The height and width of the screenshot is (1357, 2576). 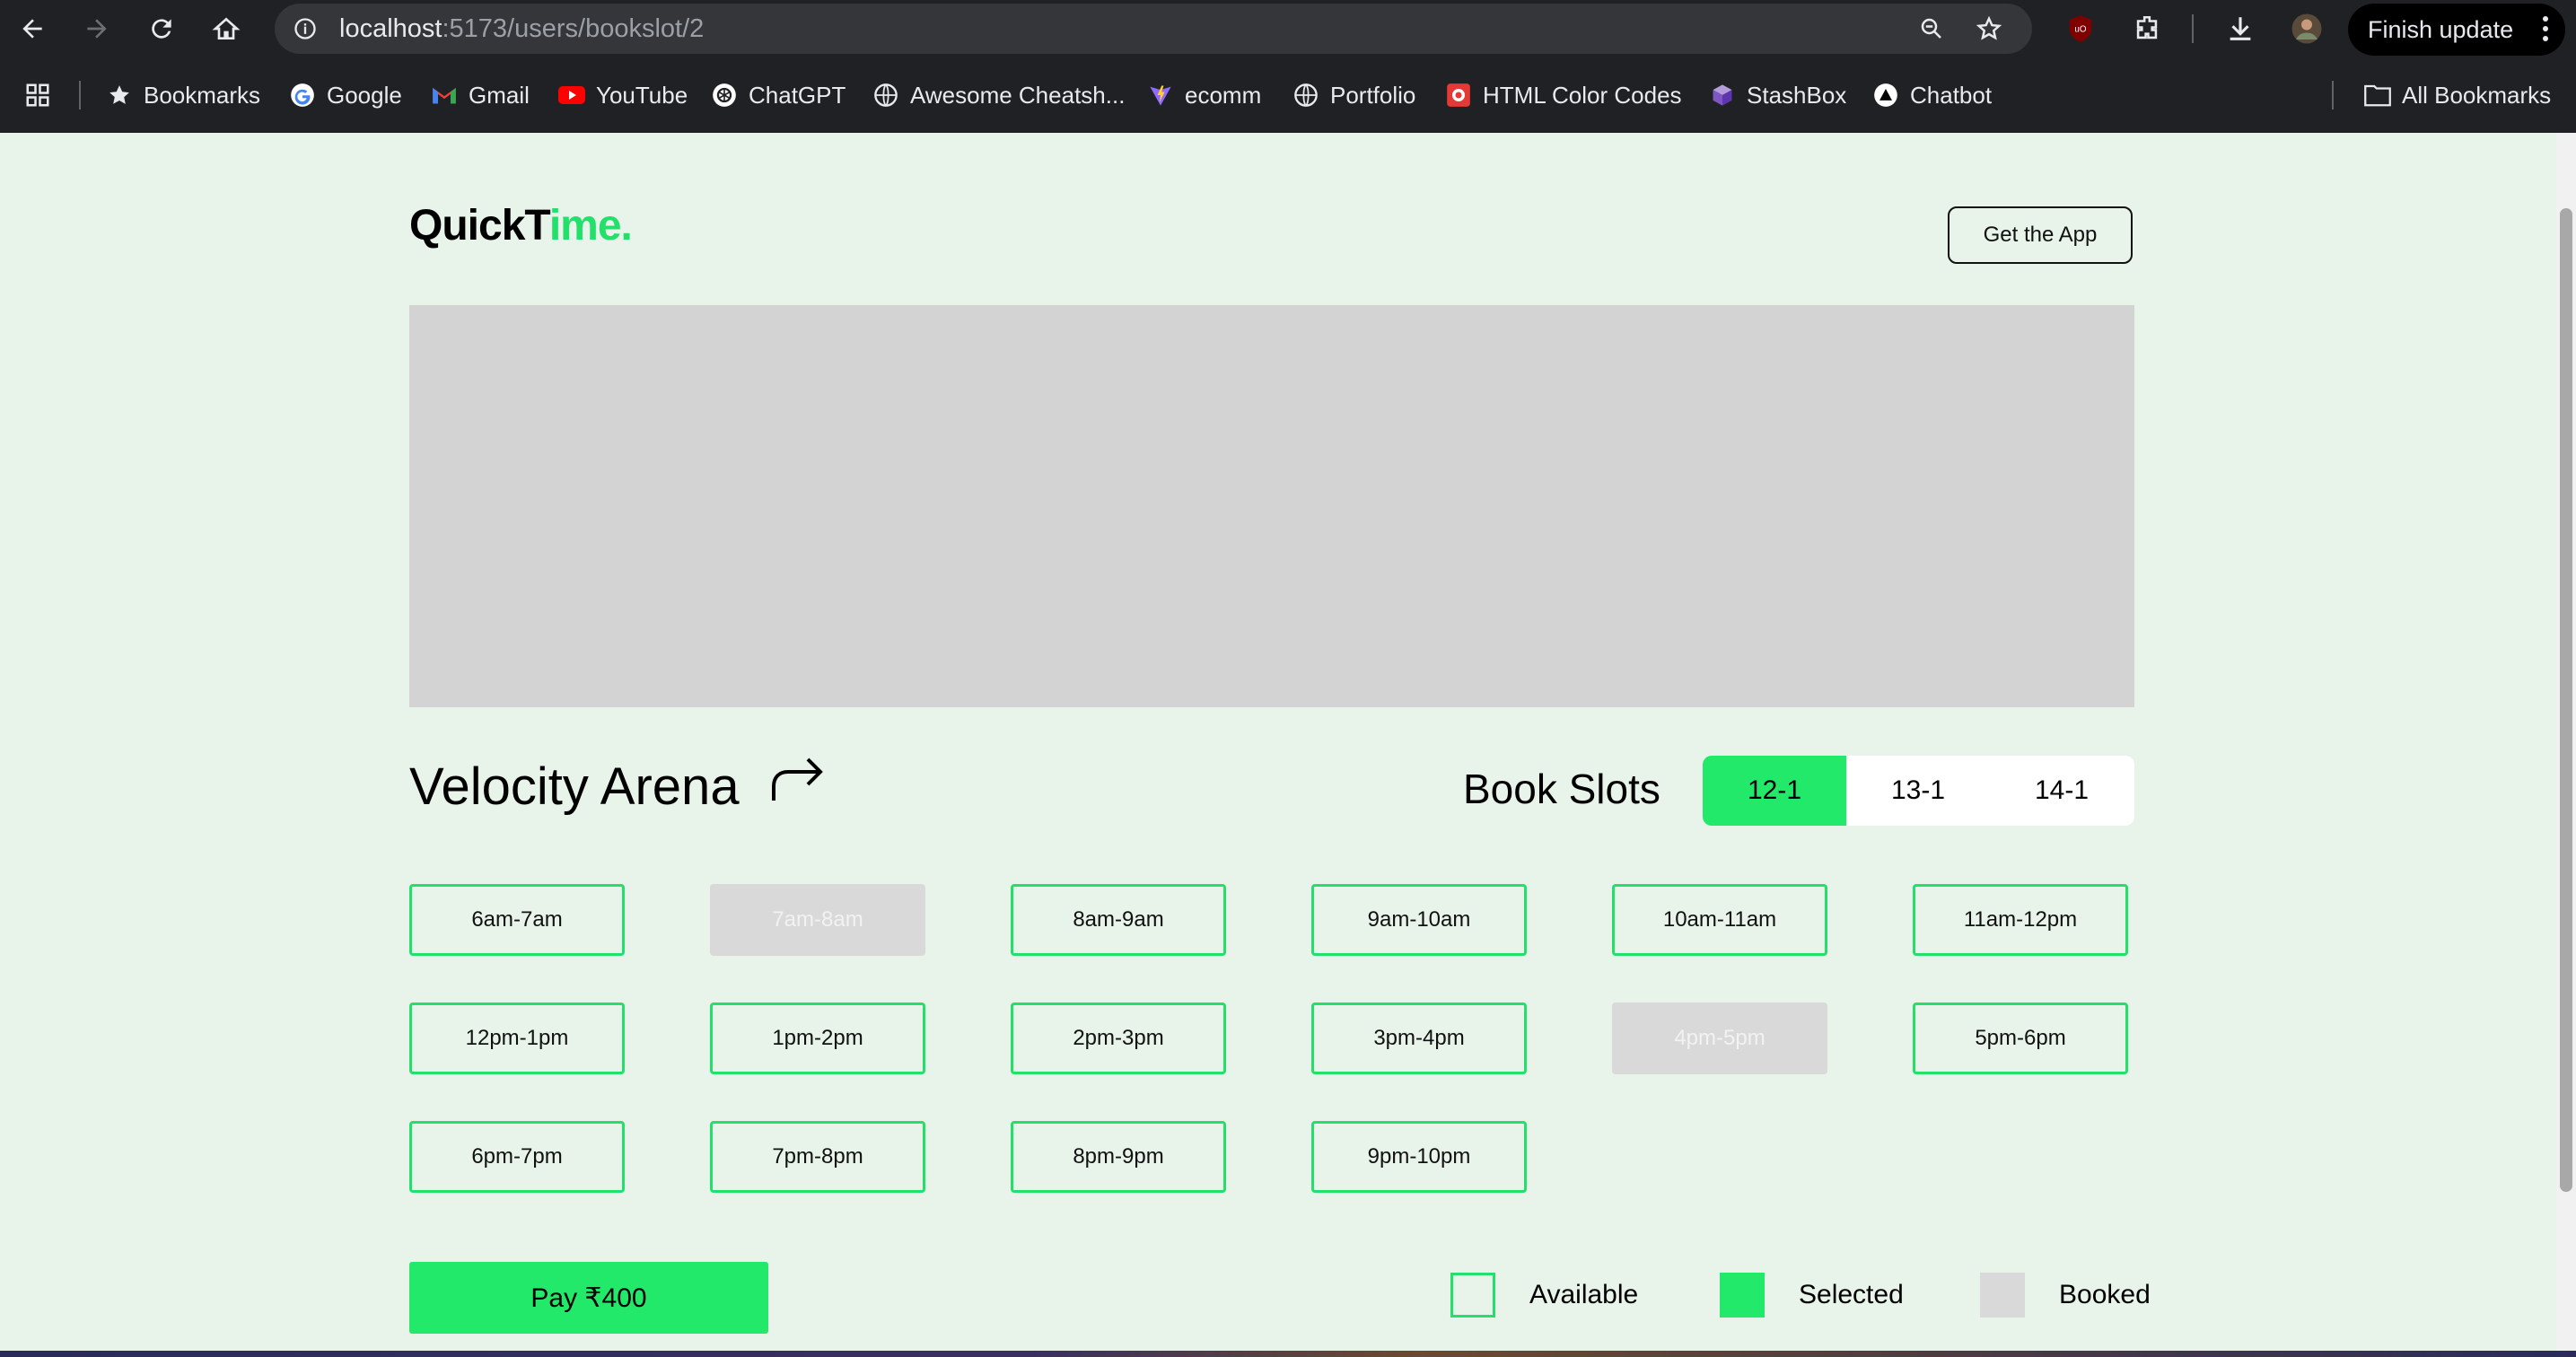 What do you see at coordinates (1561, 789) in the screenshot?
I see `book-slots-title: Book Slots` at bounding box center [1561, 789].